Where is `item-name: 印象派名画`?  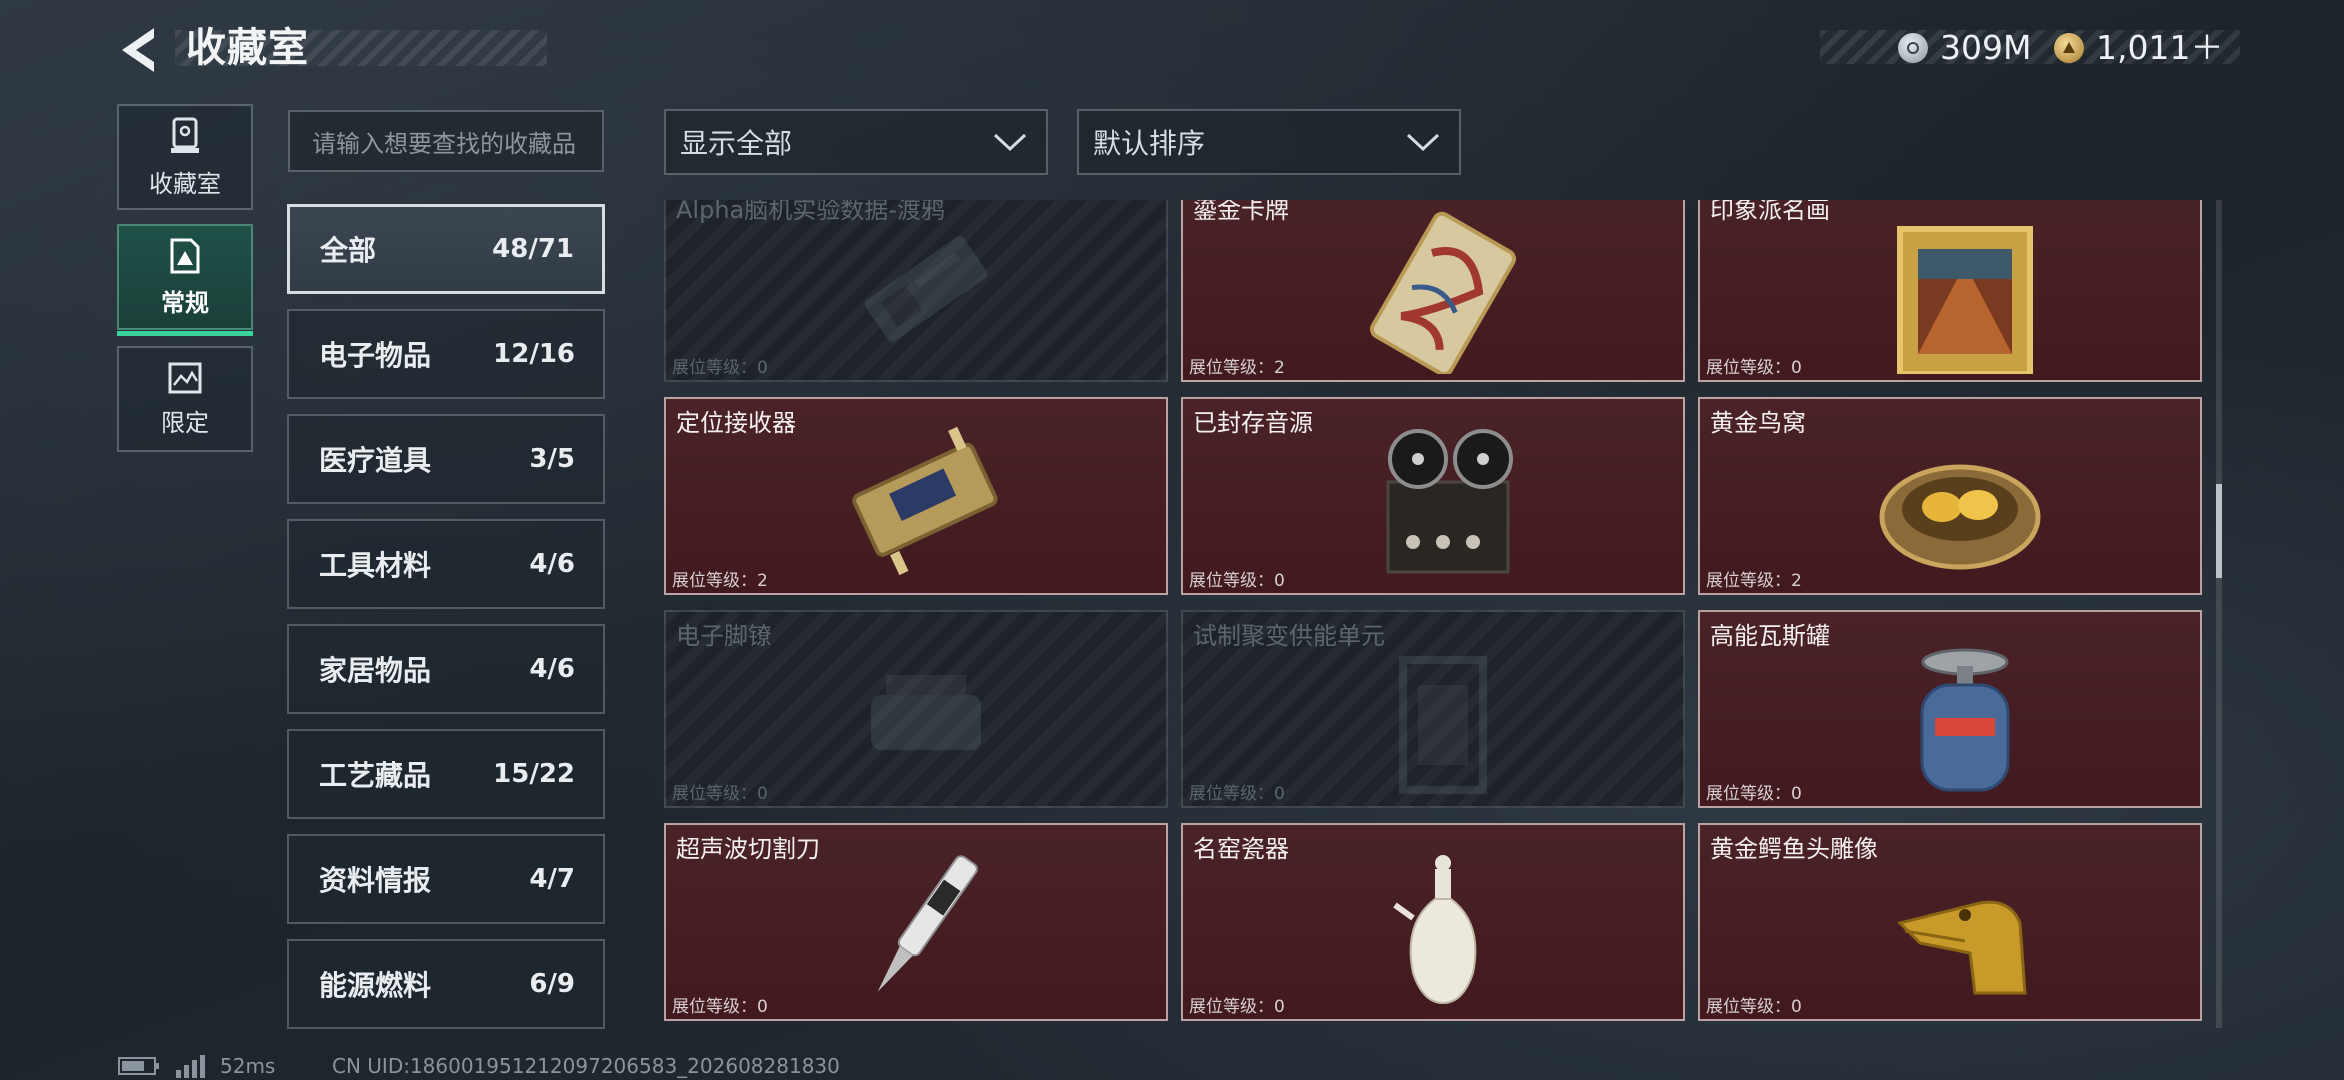 item-name: 印象派名画 is located at coordinates (1770, 212).